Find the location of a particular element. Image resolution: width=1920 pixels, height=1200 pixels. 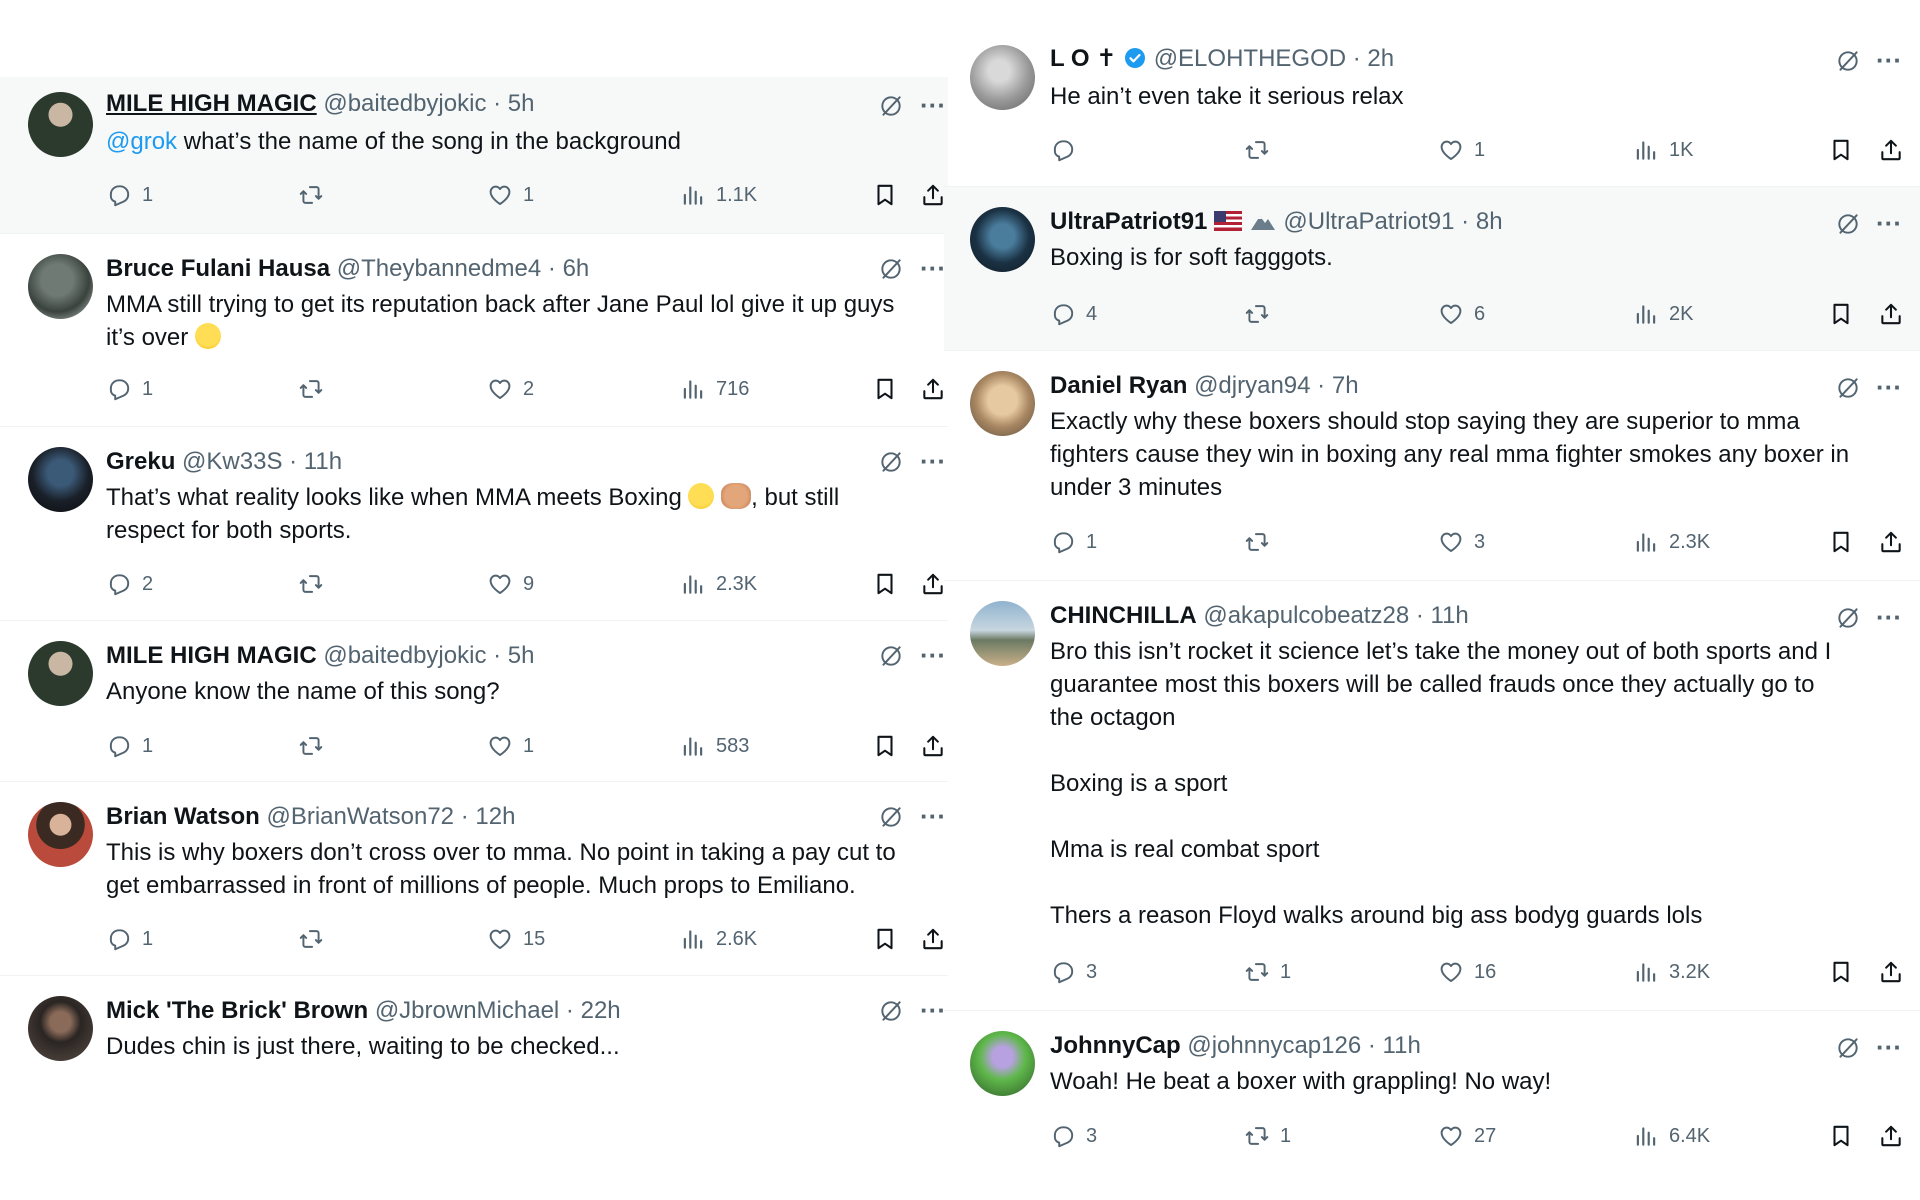

handle: @UltraPatriot91 is located at coordinates (1368, 221).